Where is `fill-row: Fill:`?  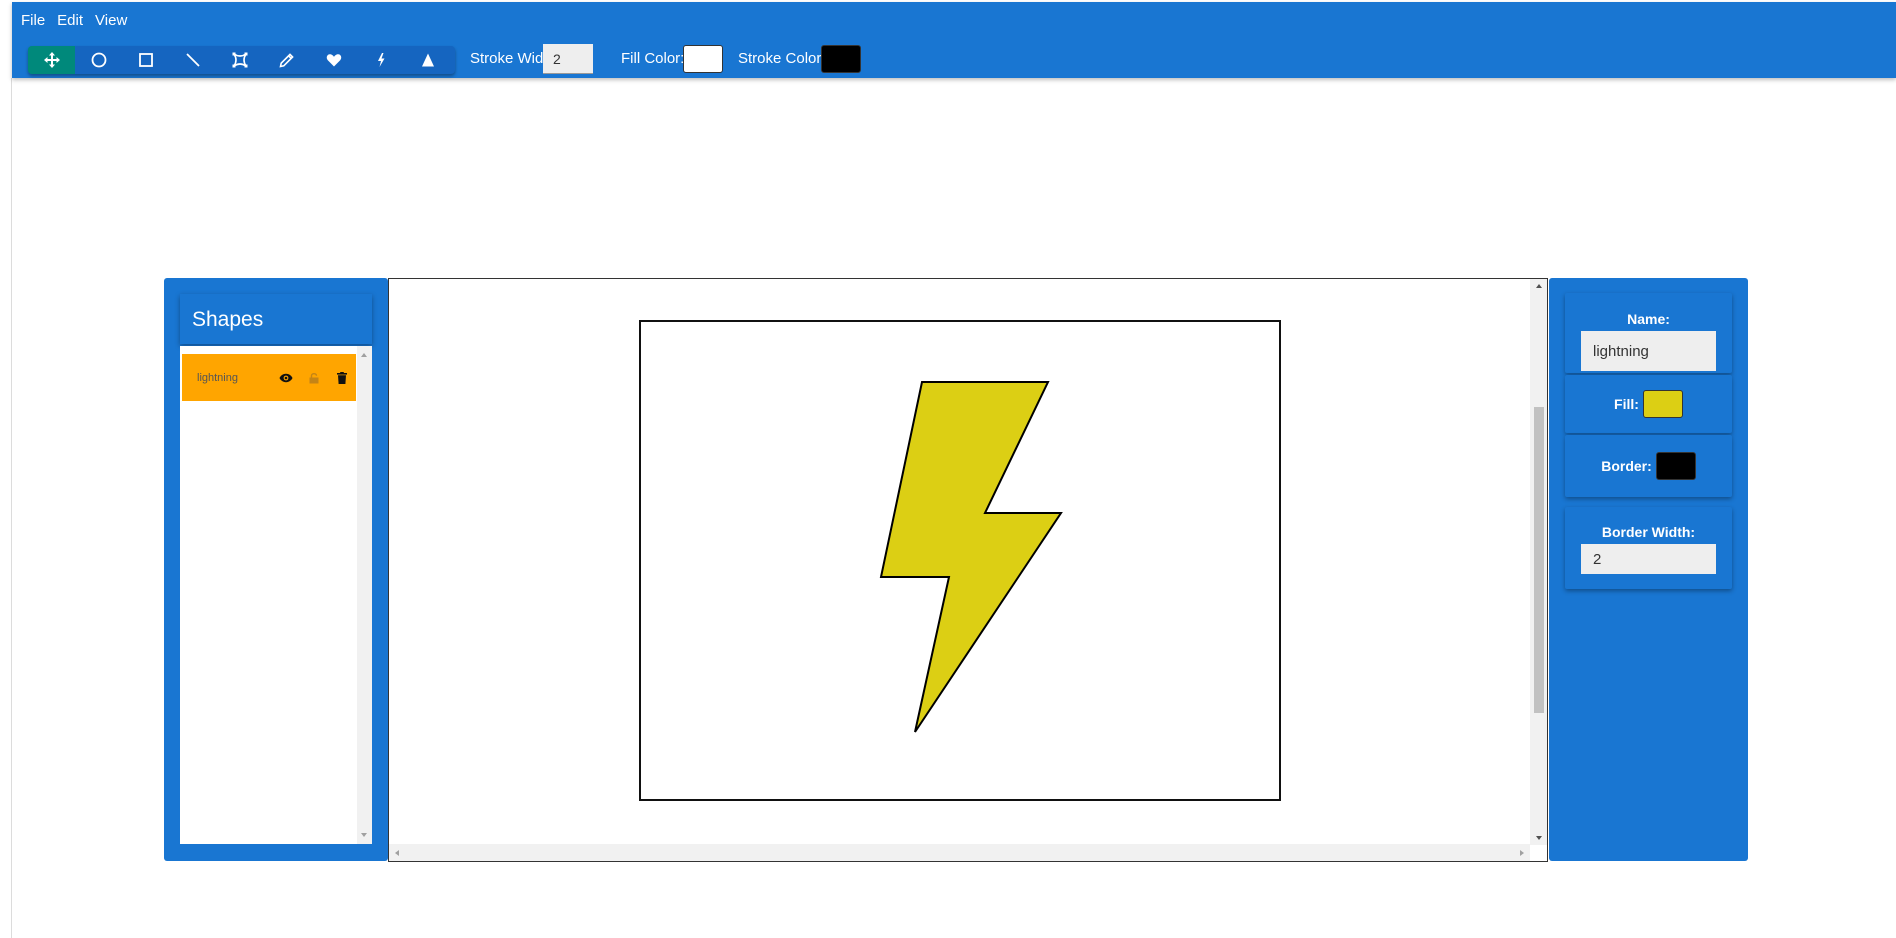
fill-row: Fill: is located at coordinates (1648, 404).